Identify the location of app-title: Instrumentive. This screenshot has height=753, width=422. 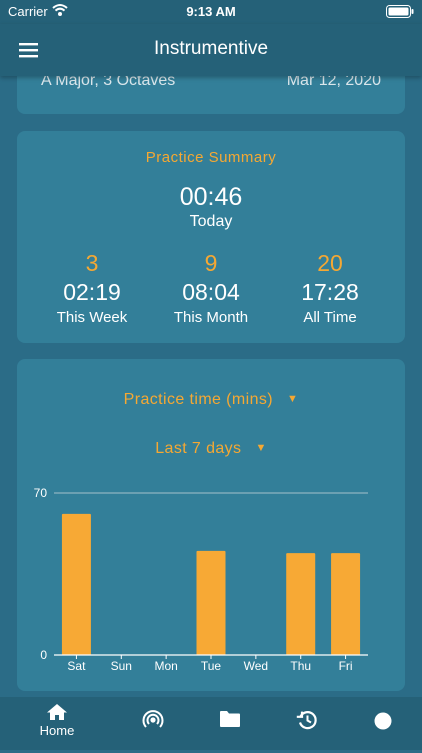
(211, 48).